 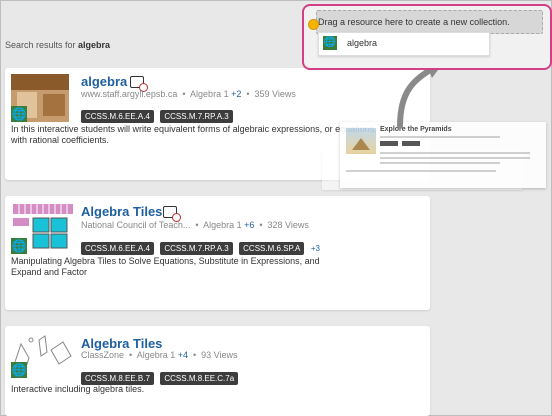 What do you see at coordinates (440, 137) in the screenshot?
I see `ghost-meta-line` at bounding box center [440, 137].